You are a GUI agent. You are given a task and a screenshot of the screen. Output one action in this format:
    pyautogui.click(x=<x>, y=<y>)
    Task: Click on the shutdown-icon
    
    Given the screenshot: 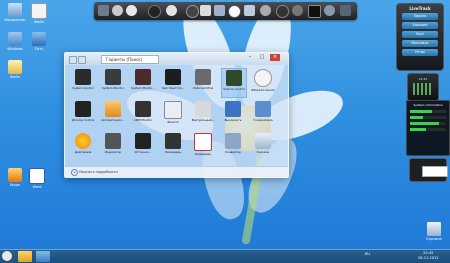 What is the action you would take?
    pyautogui.click(x=233, y=109)
    